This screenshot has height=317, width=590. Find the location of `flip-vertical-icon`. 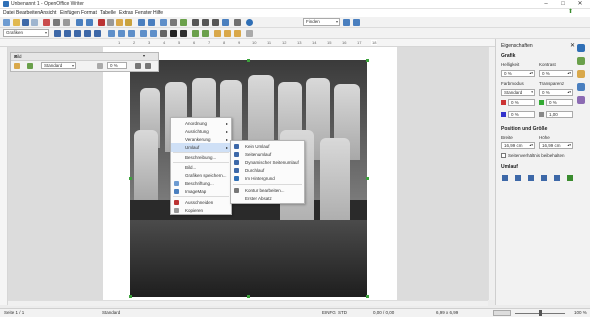

flip-vertical-icon is located at coordinates (138, 66).